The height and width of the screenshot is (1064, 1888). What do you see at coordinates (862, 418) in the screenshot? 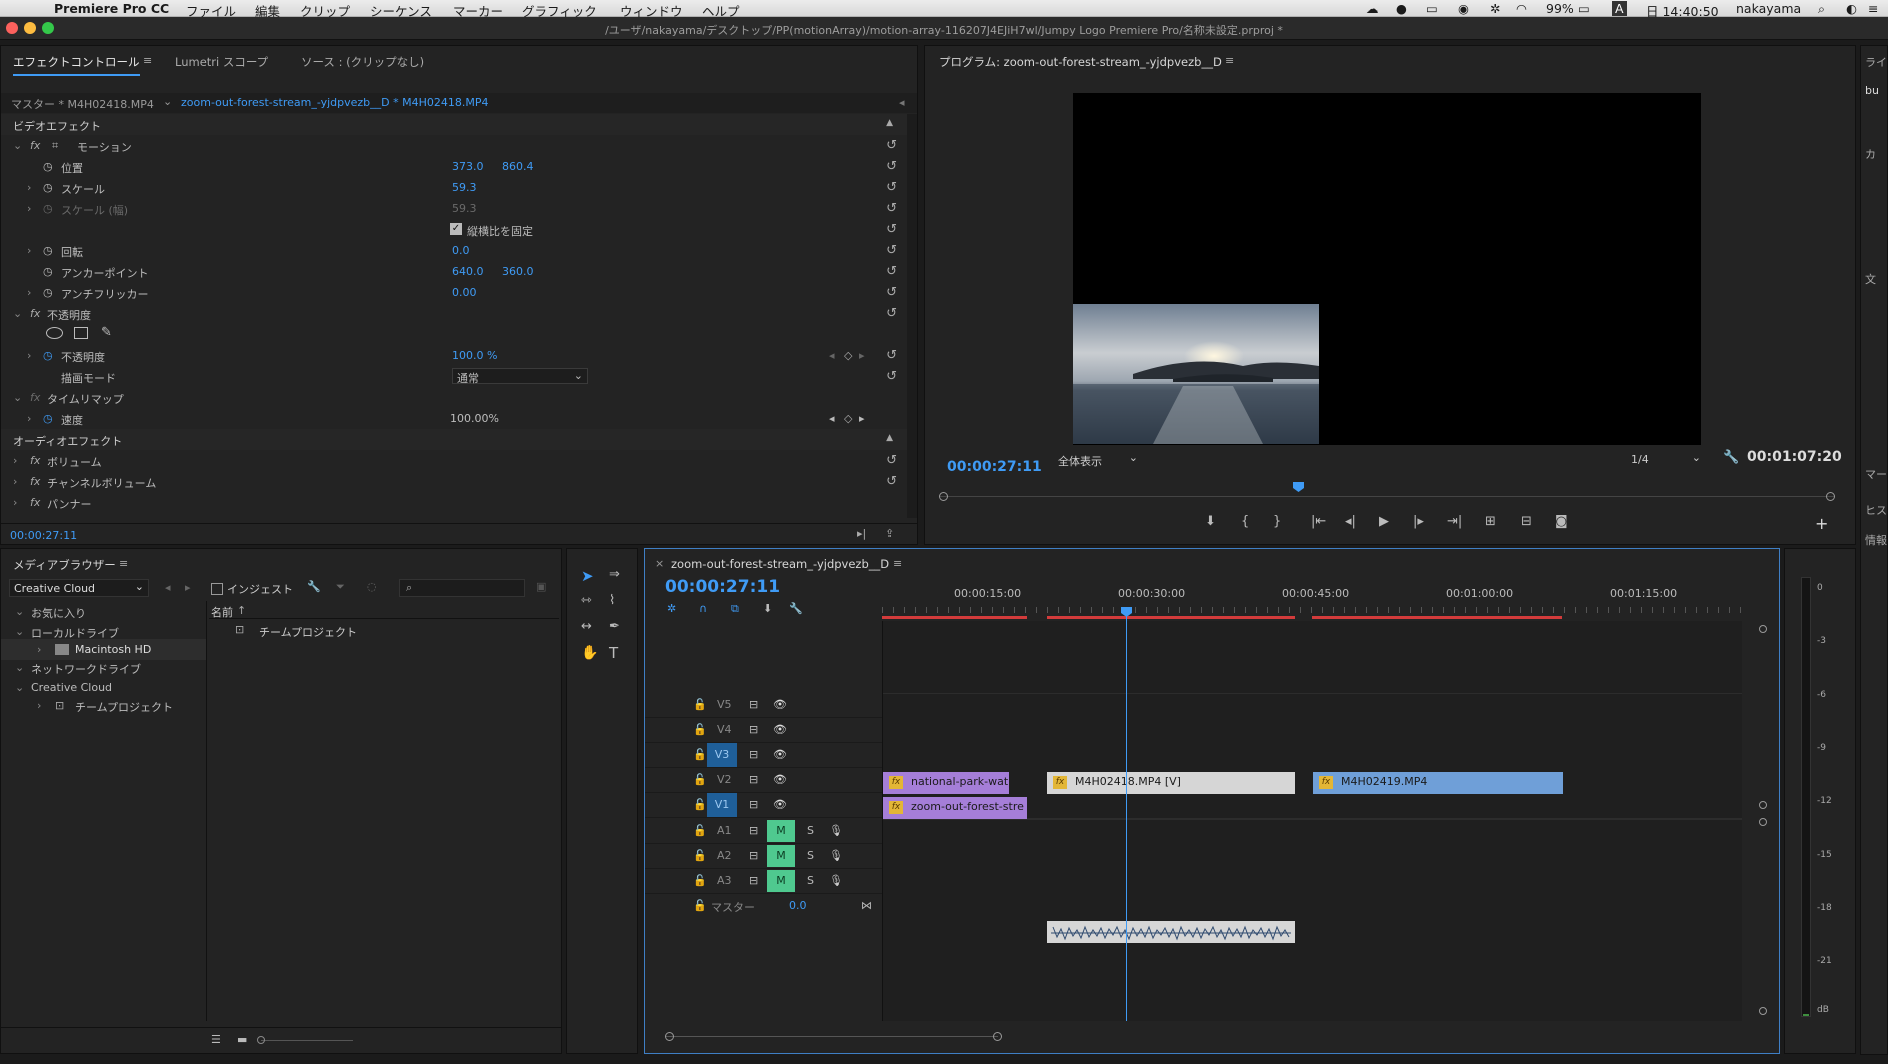
I see `next-keyframe-icon: ▸` at bounding box center [862, 418].